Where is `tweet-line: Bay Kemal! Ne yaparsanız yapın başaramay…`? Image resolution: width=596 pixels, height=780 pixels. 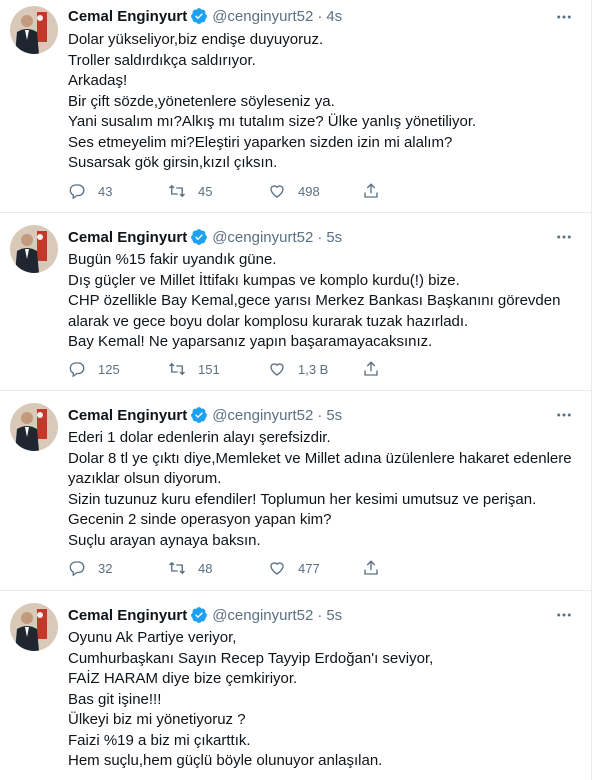
tweet-line: Bay Kemal! Ne yaparsanız yapın başaramay… is located at coordinates (250, 341).